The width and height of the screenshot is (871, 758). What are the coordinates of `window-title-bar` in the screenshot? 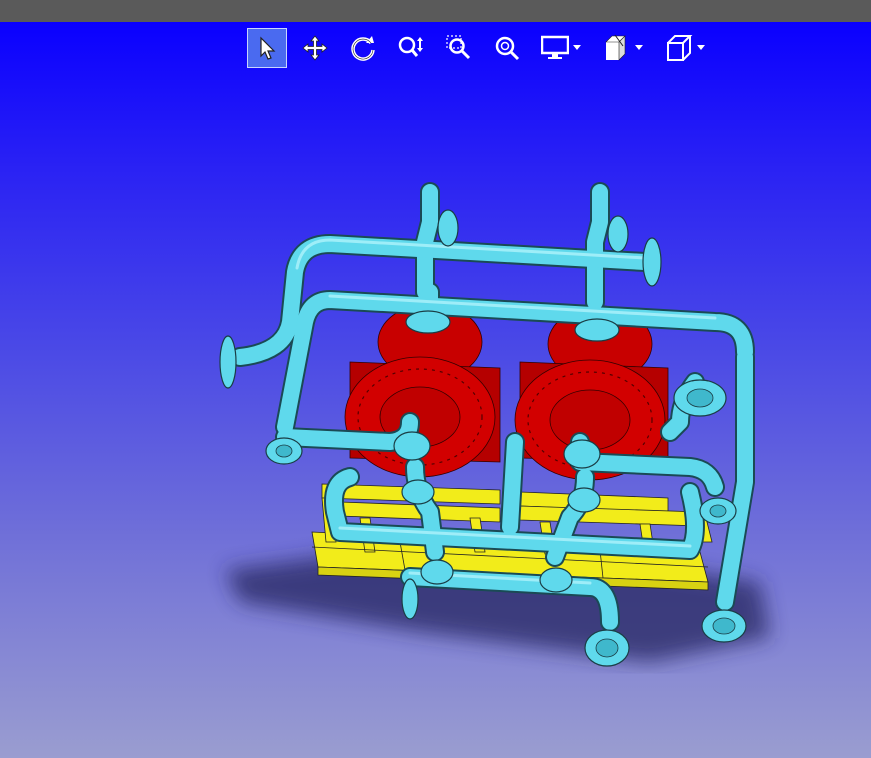 It's located at (435, 11).